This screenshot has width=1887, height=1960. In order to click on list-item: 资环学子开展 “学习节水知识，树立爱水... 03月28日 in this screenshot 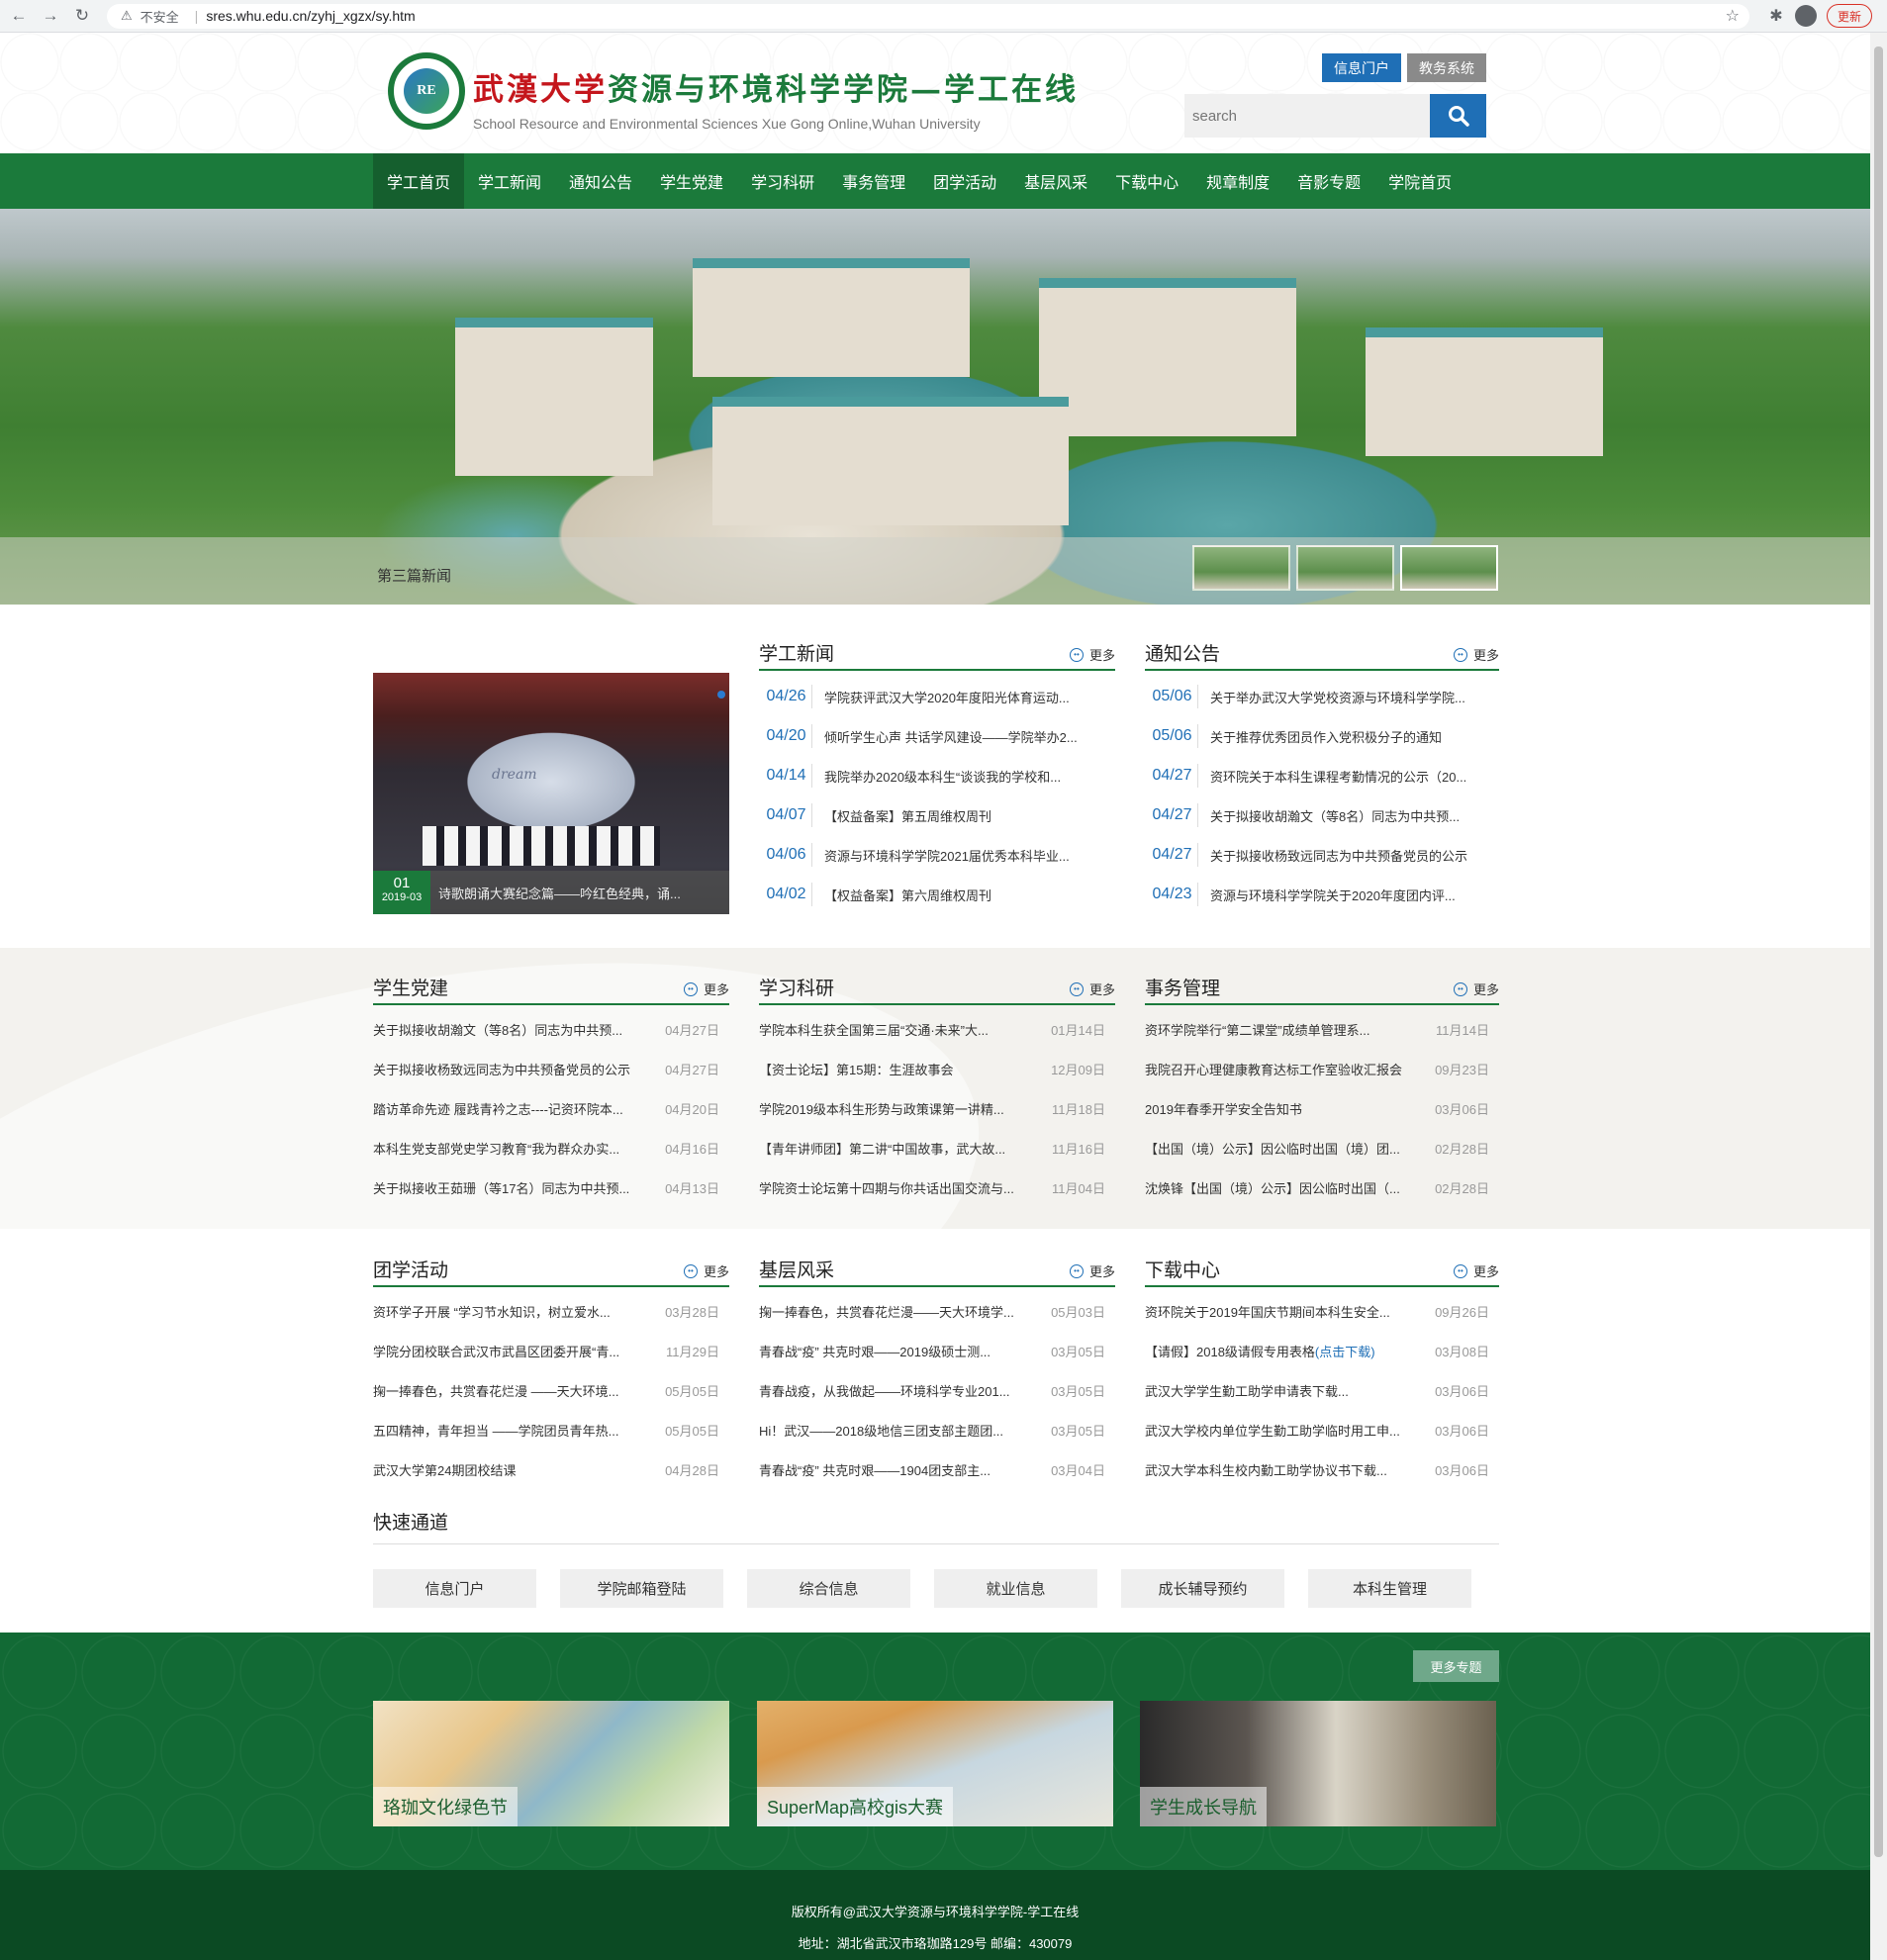, I will do `click(551, 1311)`.